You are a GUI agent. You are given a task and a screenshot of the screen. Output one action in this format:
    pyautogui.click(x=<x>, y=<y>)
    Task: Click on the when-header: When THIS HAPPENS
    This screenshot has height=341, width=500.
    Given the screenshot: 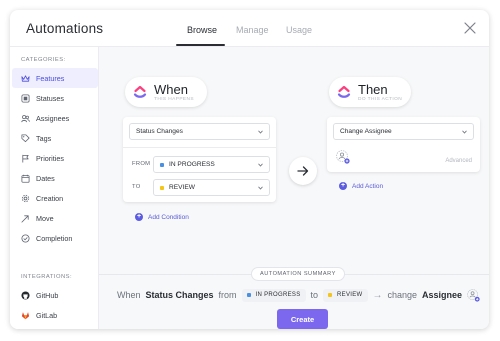 What is the action you would take?
    pyautogui.click(x=166, y=92)
    